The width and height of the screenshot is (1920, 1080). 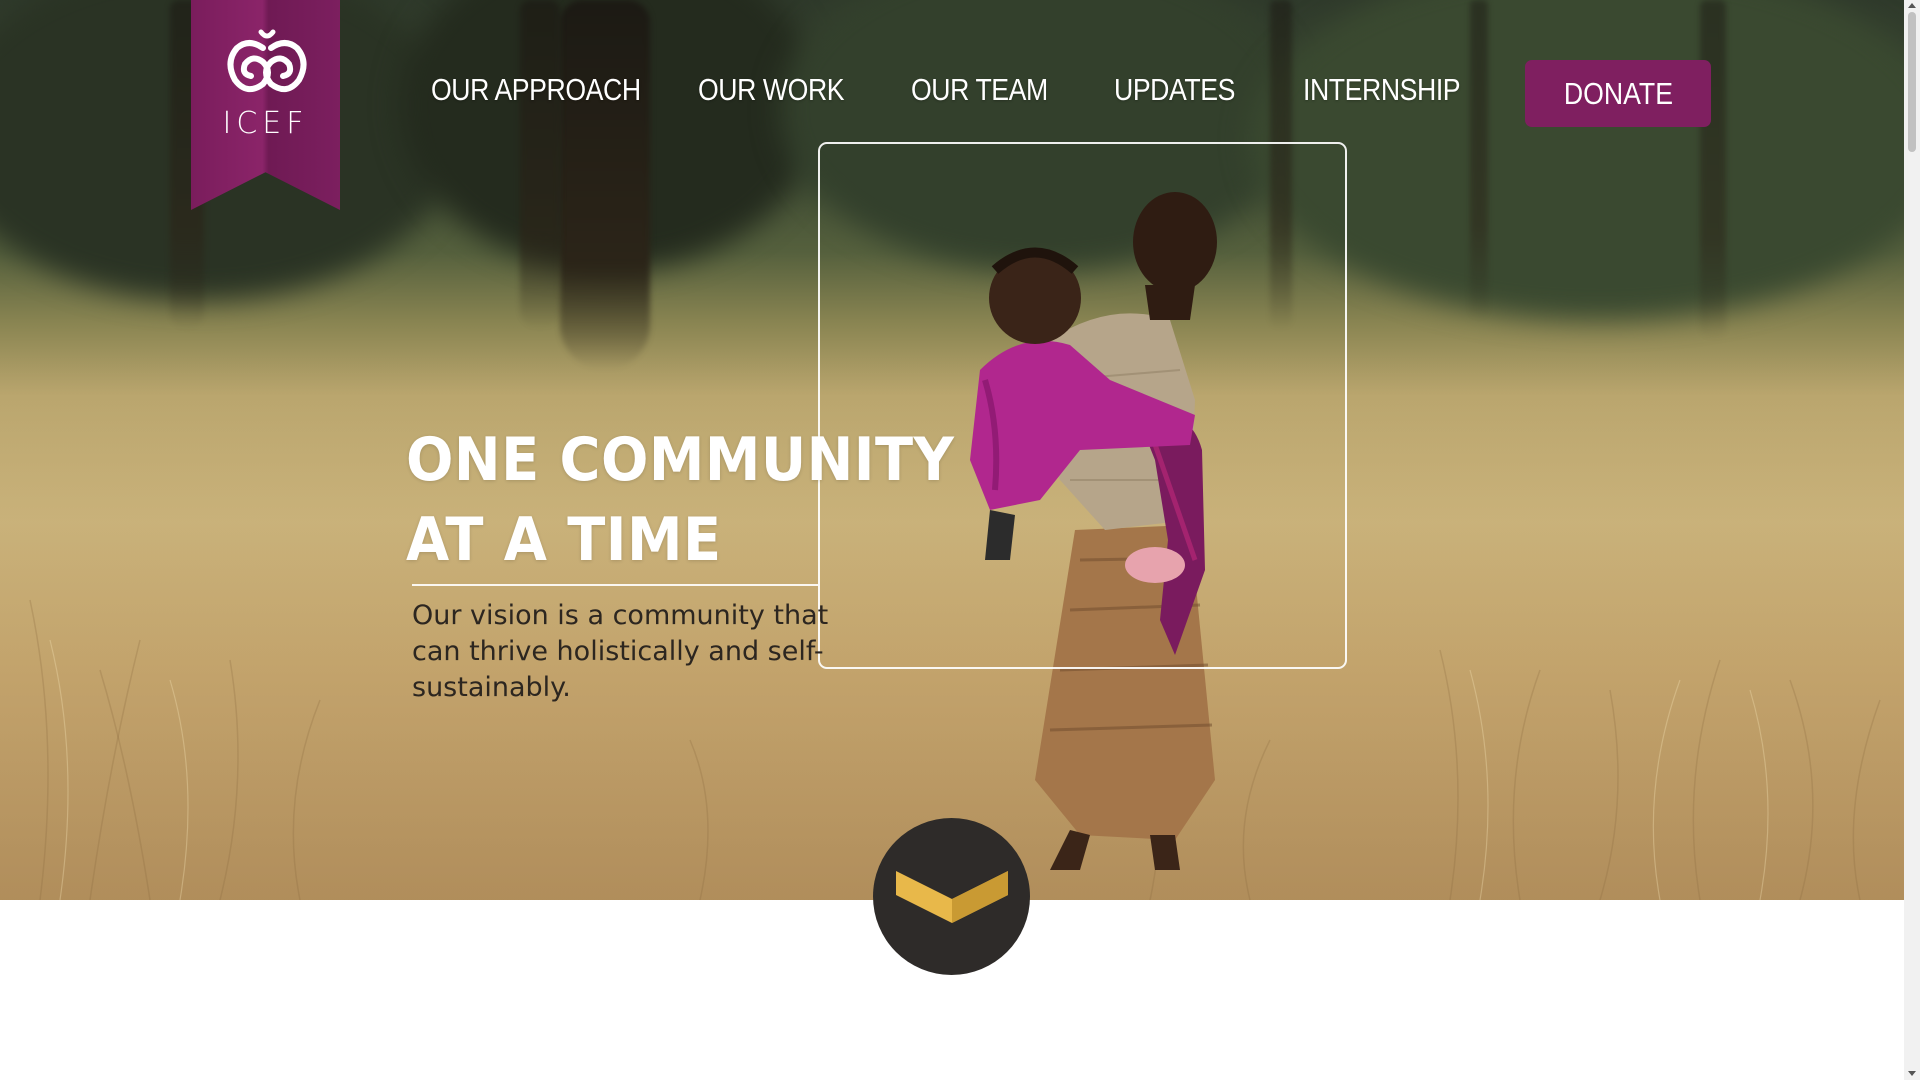 What do you see at coordinates (1912, 540) in the screenshot?
I see `page-scrollbar` at bounding box center [1912, 540].